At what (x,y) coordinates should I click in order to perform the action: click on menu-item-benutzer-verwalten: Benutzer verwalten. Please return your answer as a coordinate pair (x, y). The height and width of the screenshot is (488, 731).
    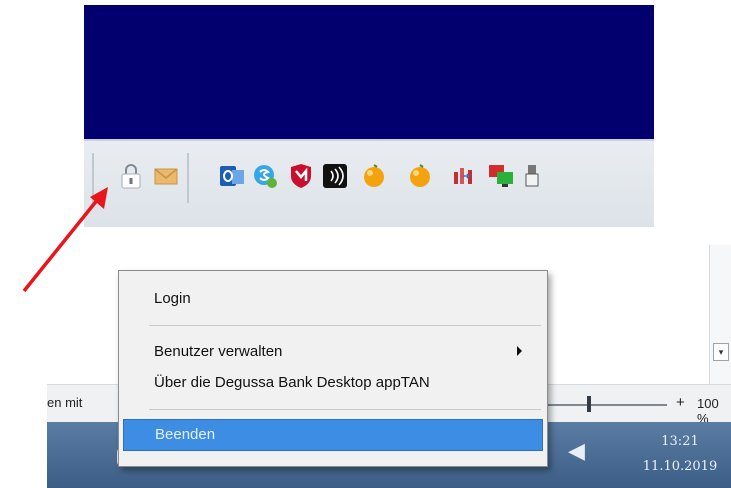
    Looking at the image, I should click on (218, 351).